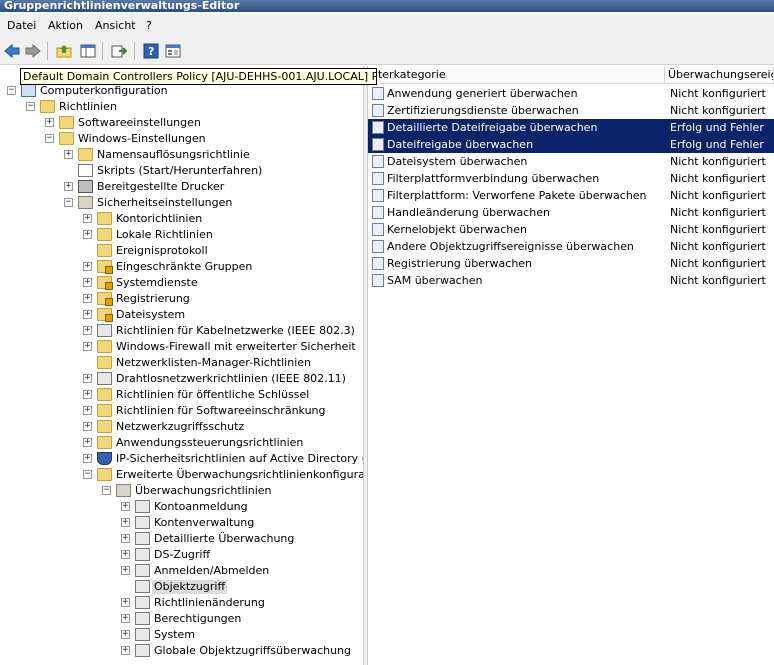  Describe the element at coordinates (181, 539) in the screenshot. I see `tree-node: + Detaillierte Überwachung` at that location.